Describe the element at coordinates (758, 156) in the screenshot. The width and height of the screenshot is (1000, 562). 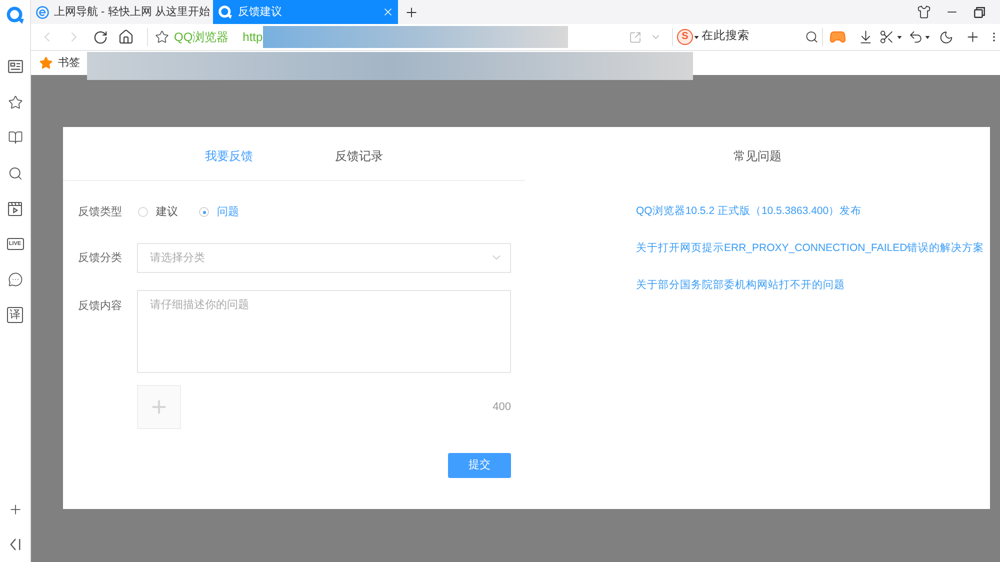
I see `faq-title: 常见问题` at that location.